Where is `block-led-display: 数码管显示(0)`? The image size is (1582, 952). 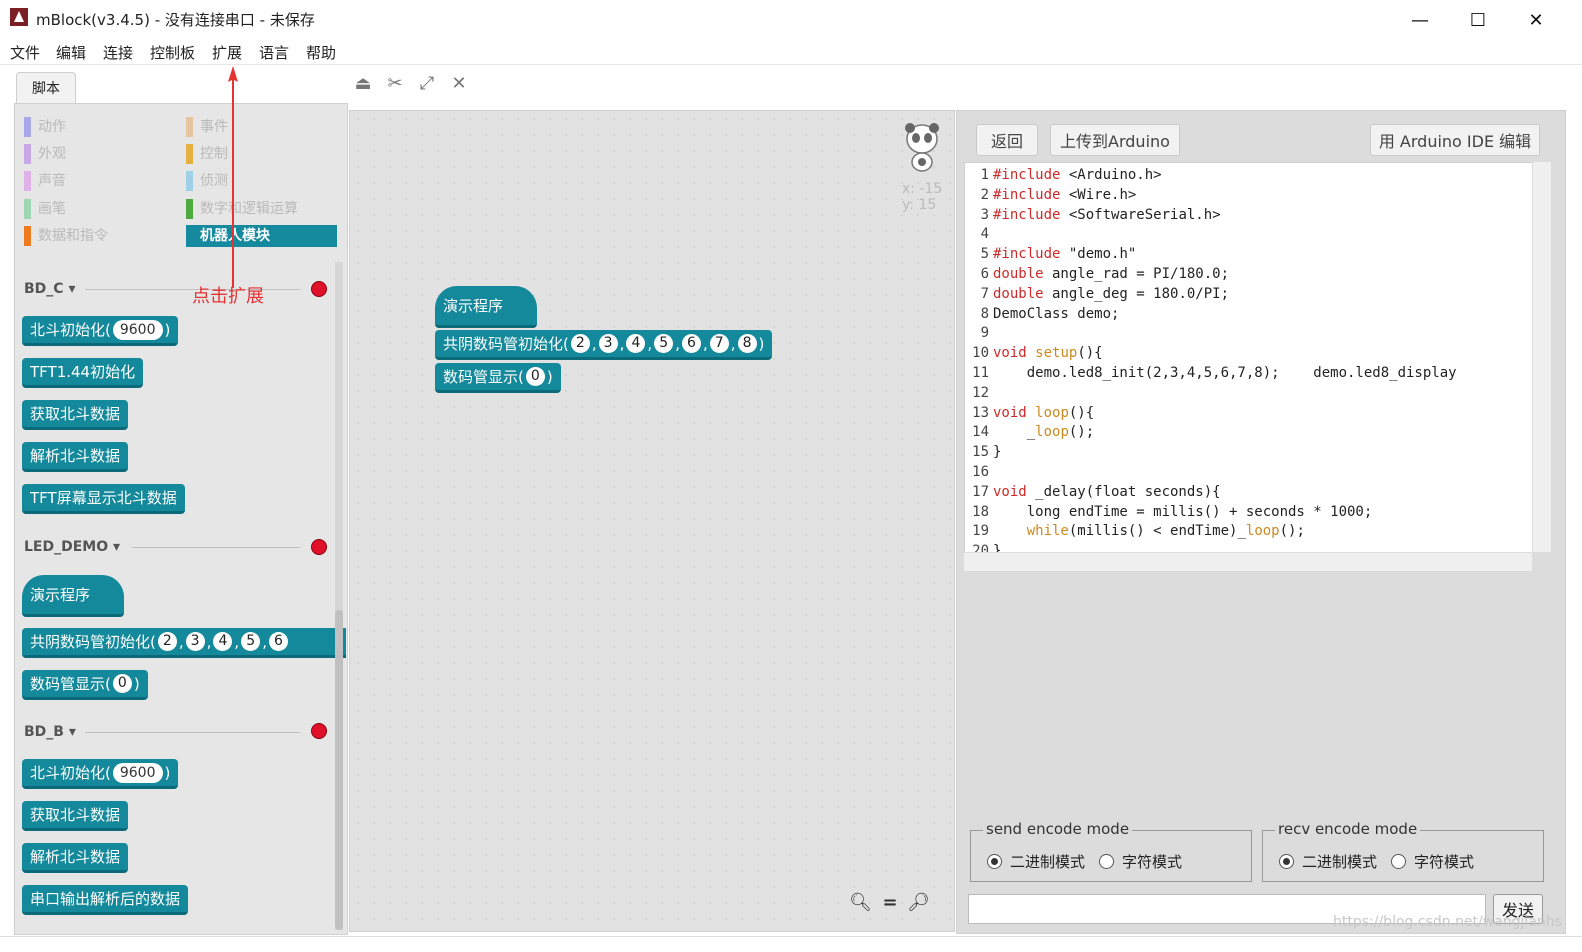 block-led-display: 数码管显示(0) is located at coordinates (85, 685).